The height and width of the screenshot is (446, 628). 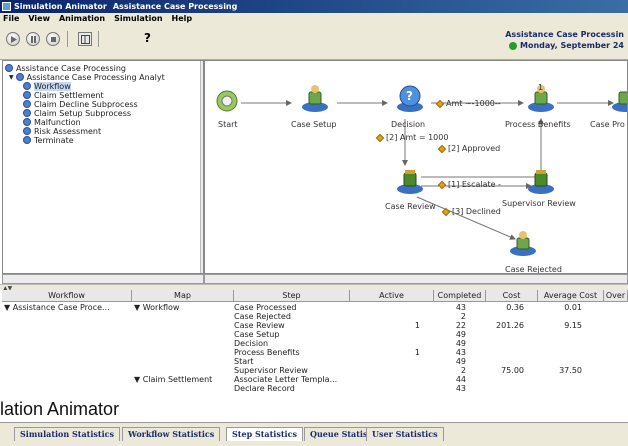 I want to click on overlay-caption: lation Animator, so click(x=60, y=409).